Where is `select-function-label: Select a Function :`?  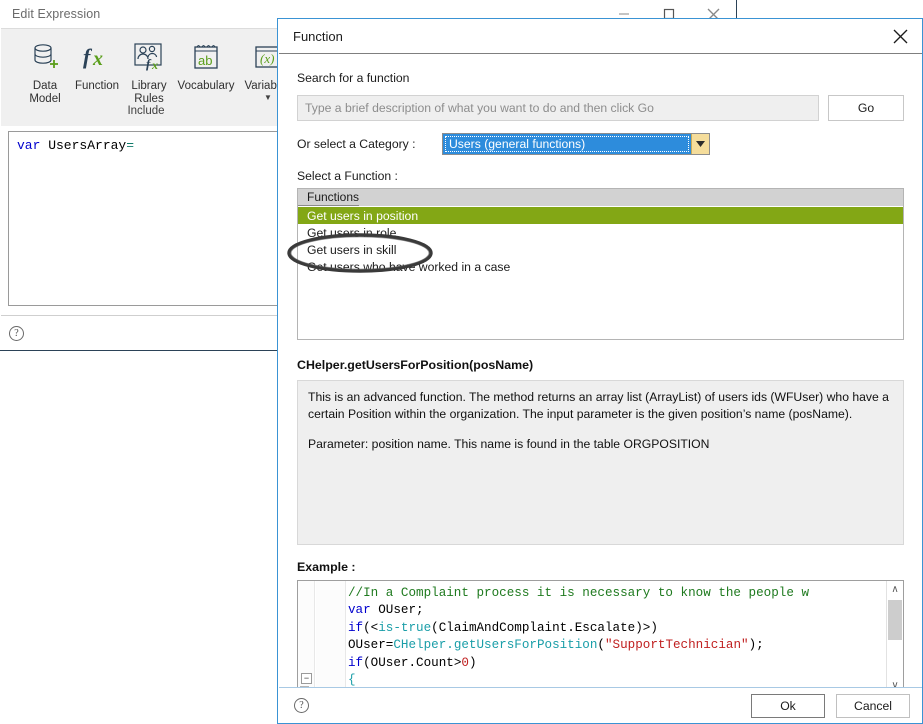 select-function-label: Select a Function : is located at coordinates (347, 176).